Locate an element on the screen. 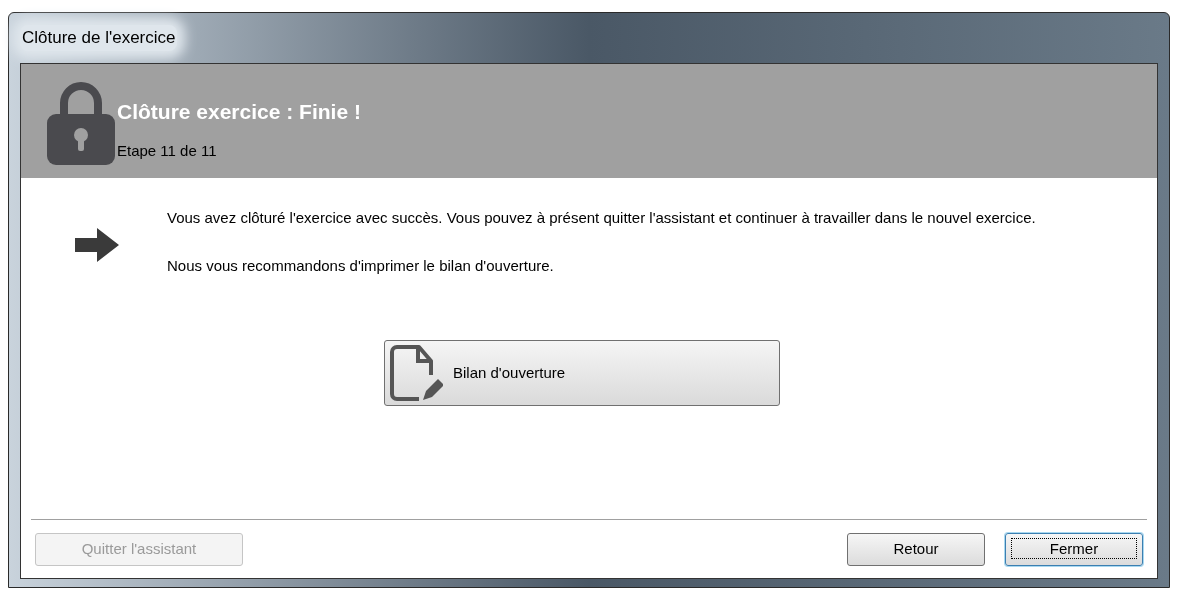  arrow-right-icon is located at coordinates (97, 245).